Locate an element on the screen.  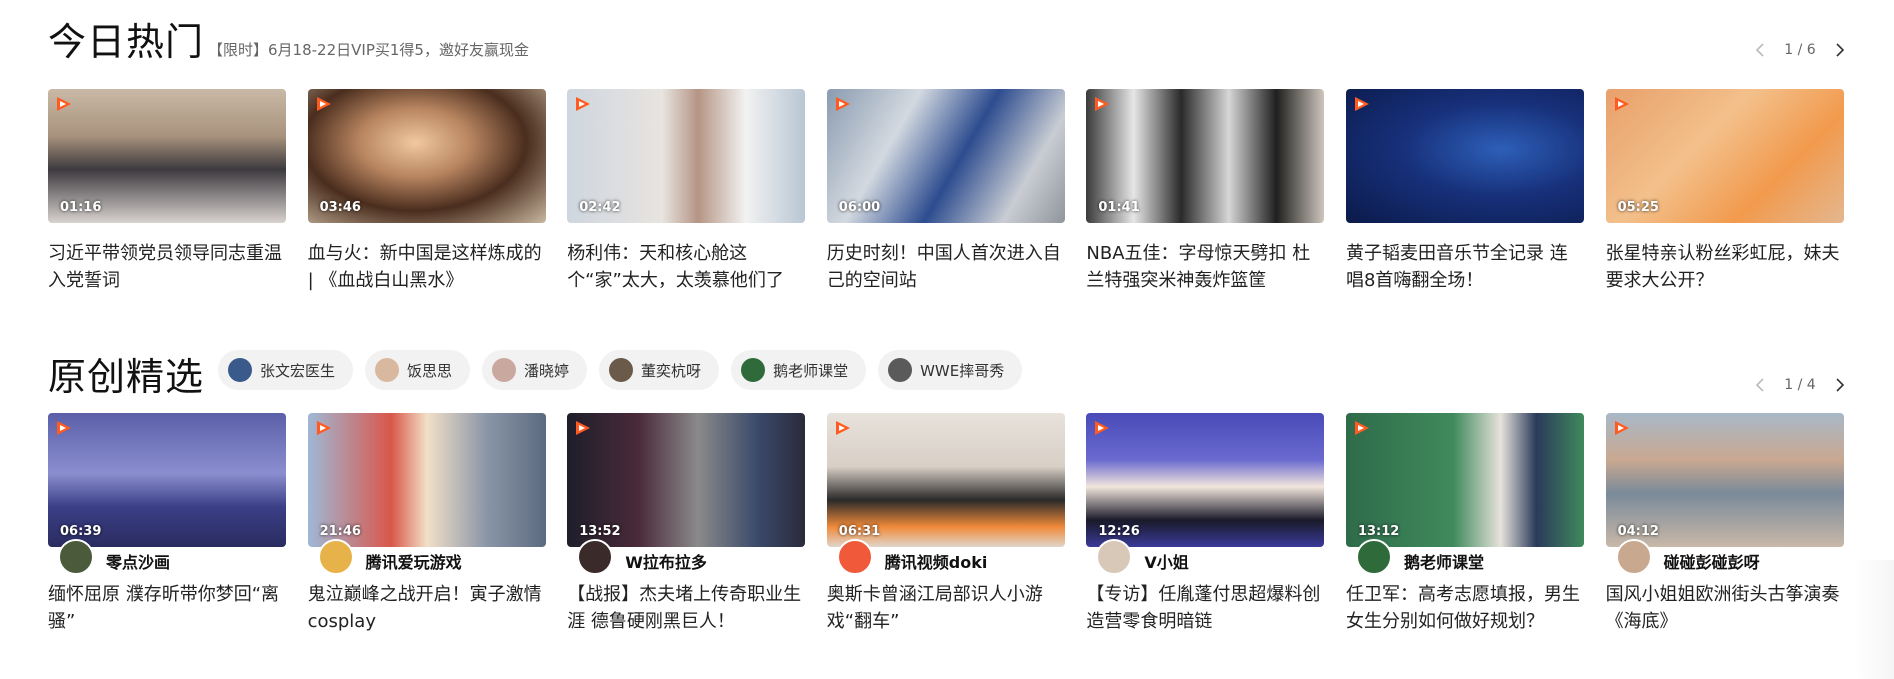
video-thumbnail: 03:46 is located at coordinates (426, 156).